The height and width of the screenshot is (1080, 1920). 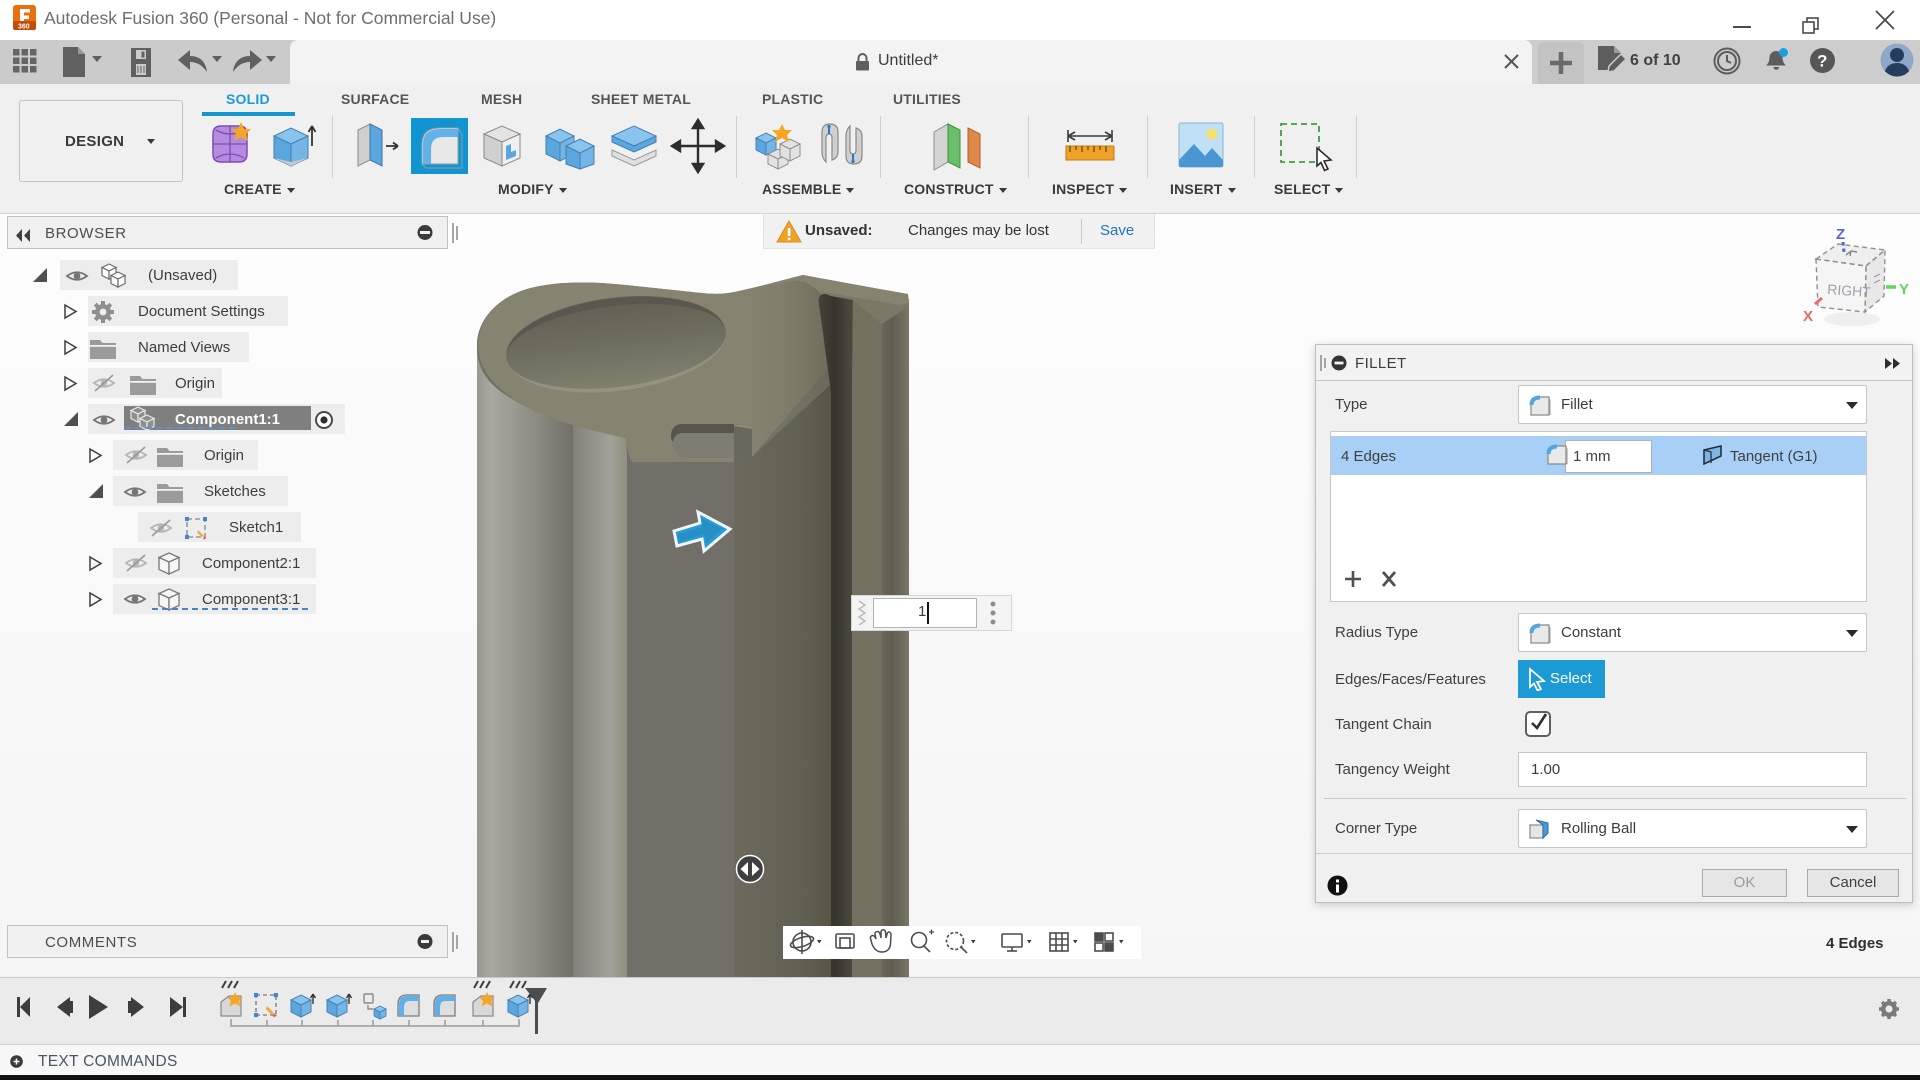 I want to click on svg-text: RIGHT, so click(x=1849, y=290).